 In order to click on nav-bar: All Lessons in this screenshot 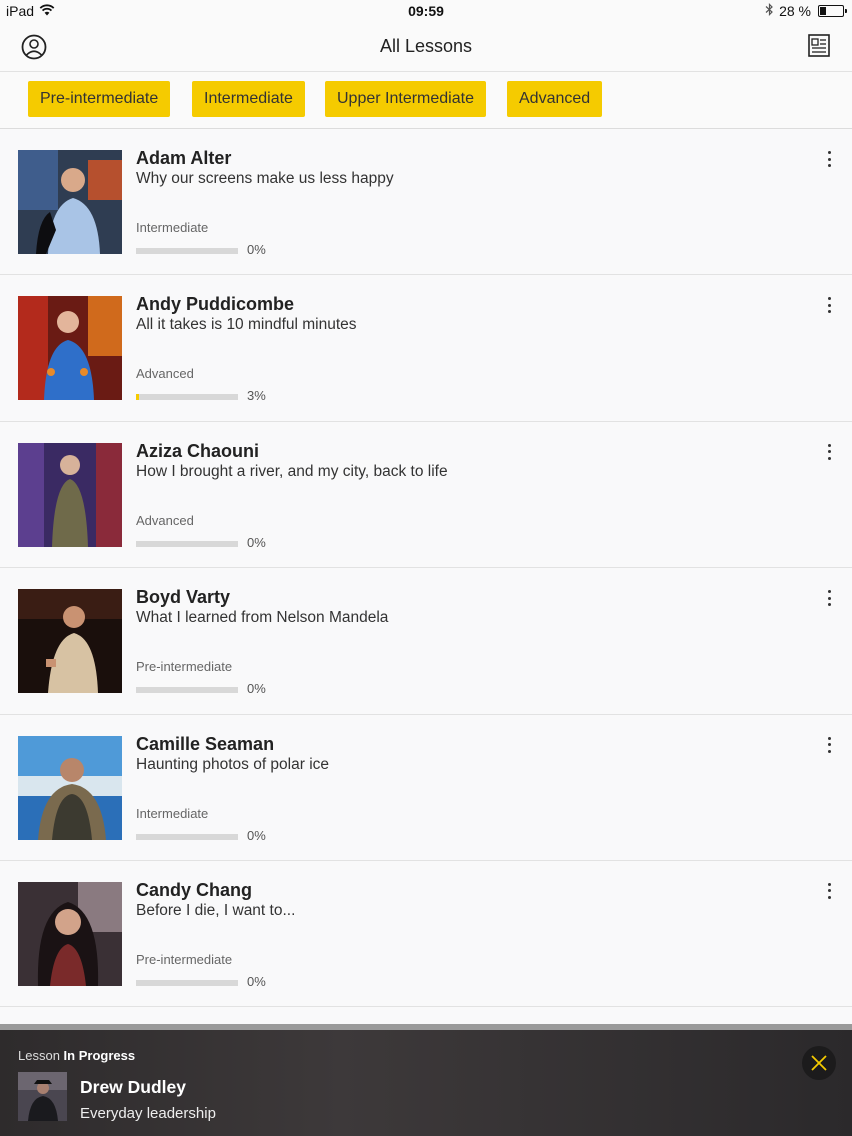, I will do `click(426, 47)`.